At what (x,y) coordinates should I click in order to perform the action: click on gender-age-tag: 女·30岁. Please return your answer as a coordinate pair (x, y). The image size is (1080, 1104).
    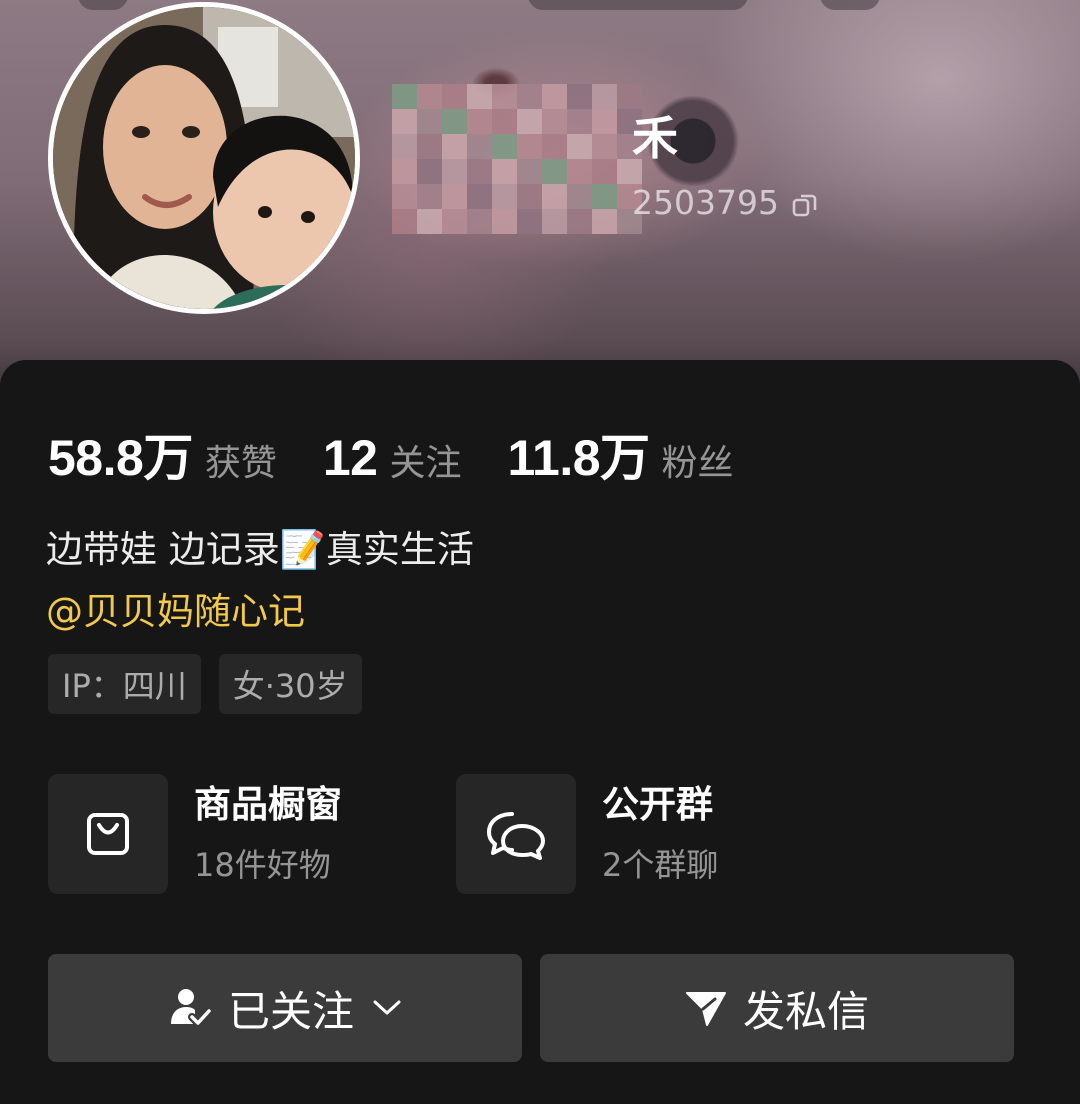
    Looking at the image, I should click on (290, 684).